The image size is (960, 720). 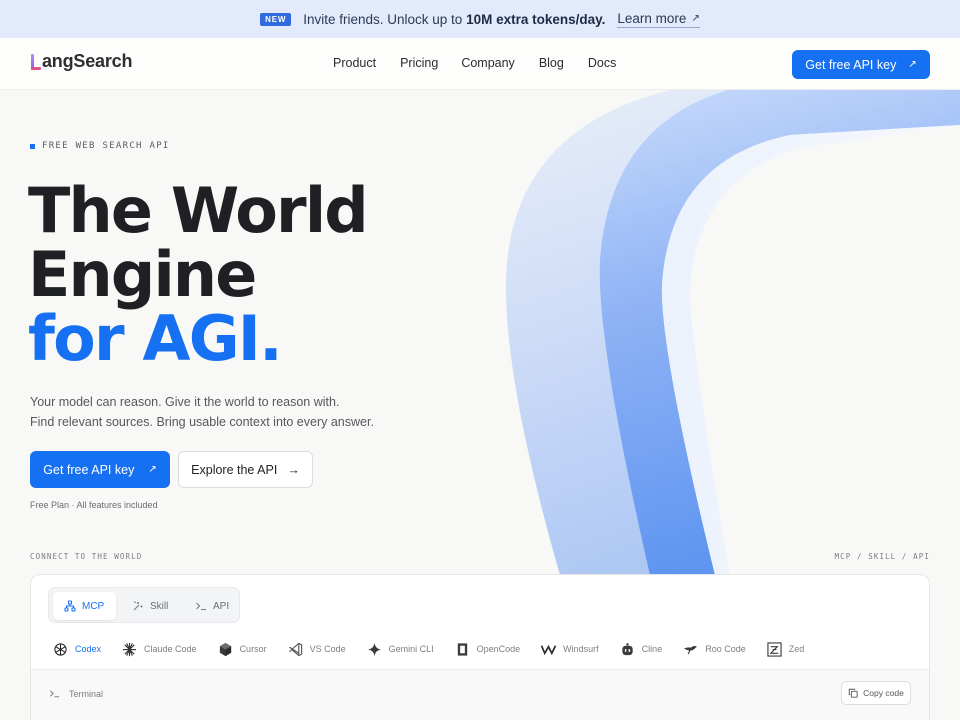 What do you see at coordinates (536, 19) in the screenshot?
I see `announcement-highlight: 10M extra tokens/day.` at bounding box center [536, 19].